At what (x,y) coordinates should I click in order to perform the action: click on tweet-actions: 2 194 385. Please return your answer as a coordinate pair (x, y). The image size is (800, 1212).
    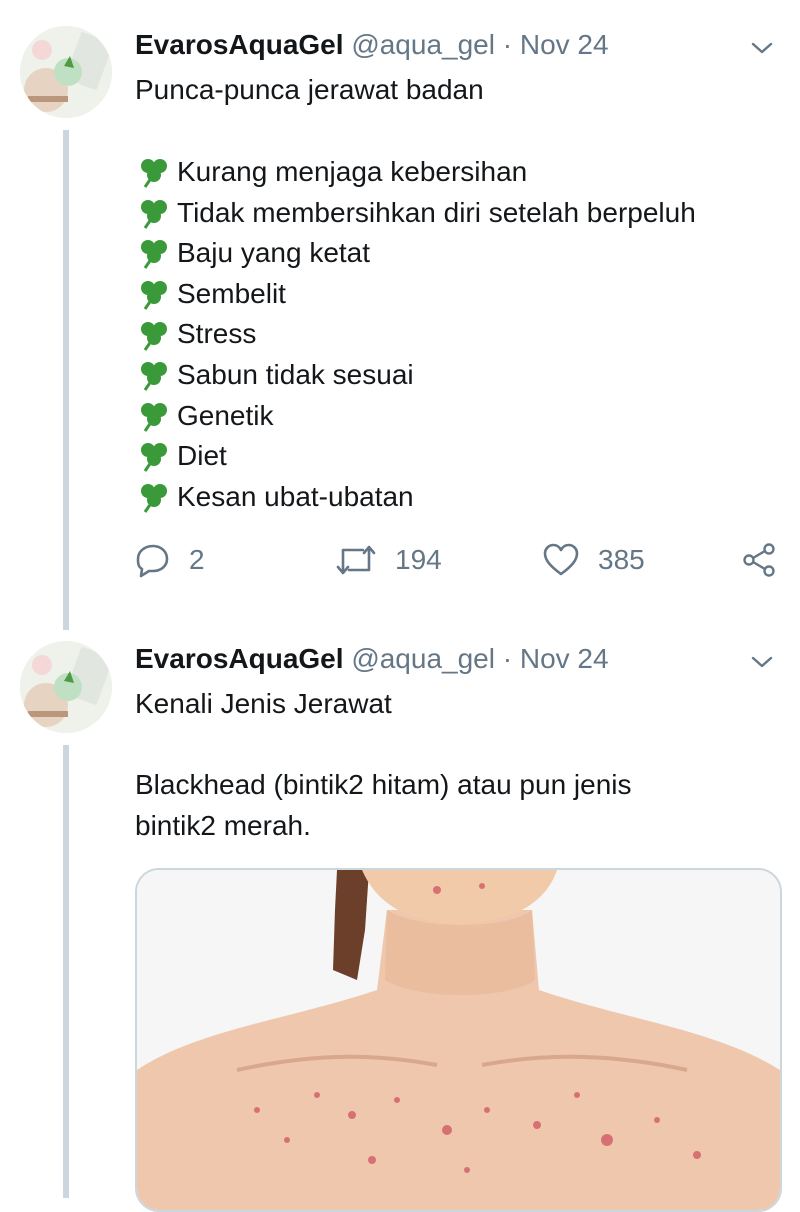
    Looking at the image, I should click on (455, 560).